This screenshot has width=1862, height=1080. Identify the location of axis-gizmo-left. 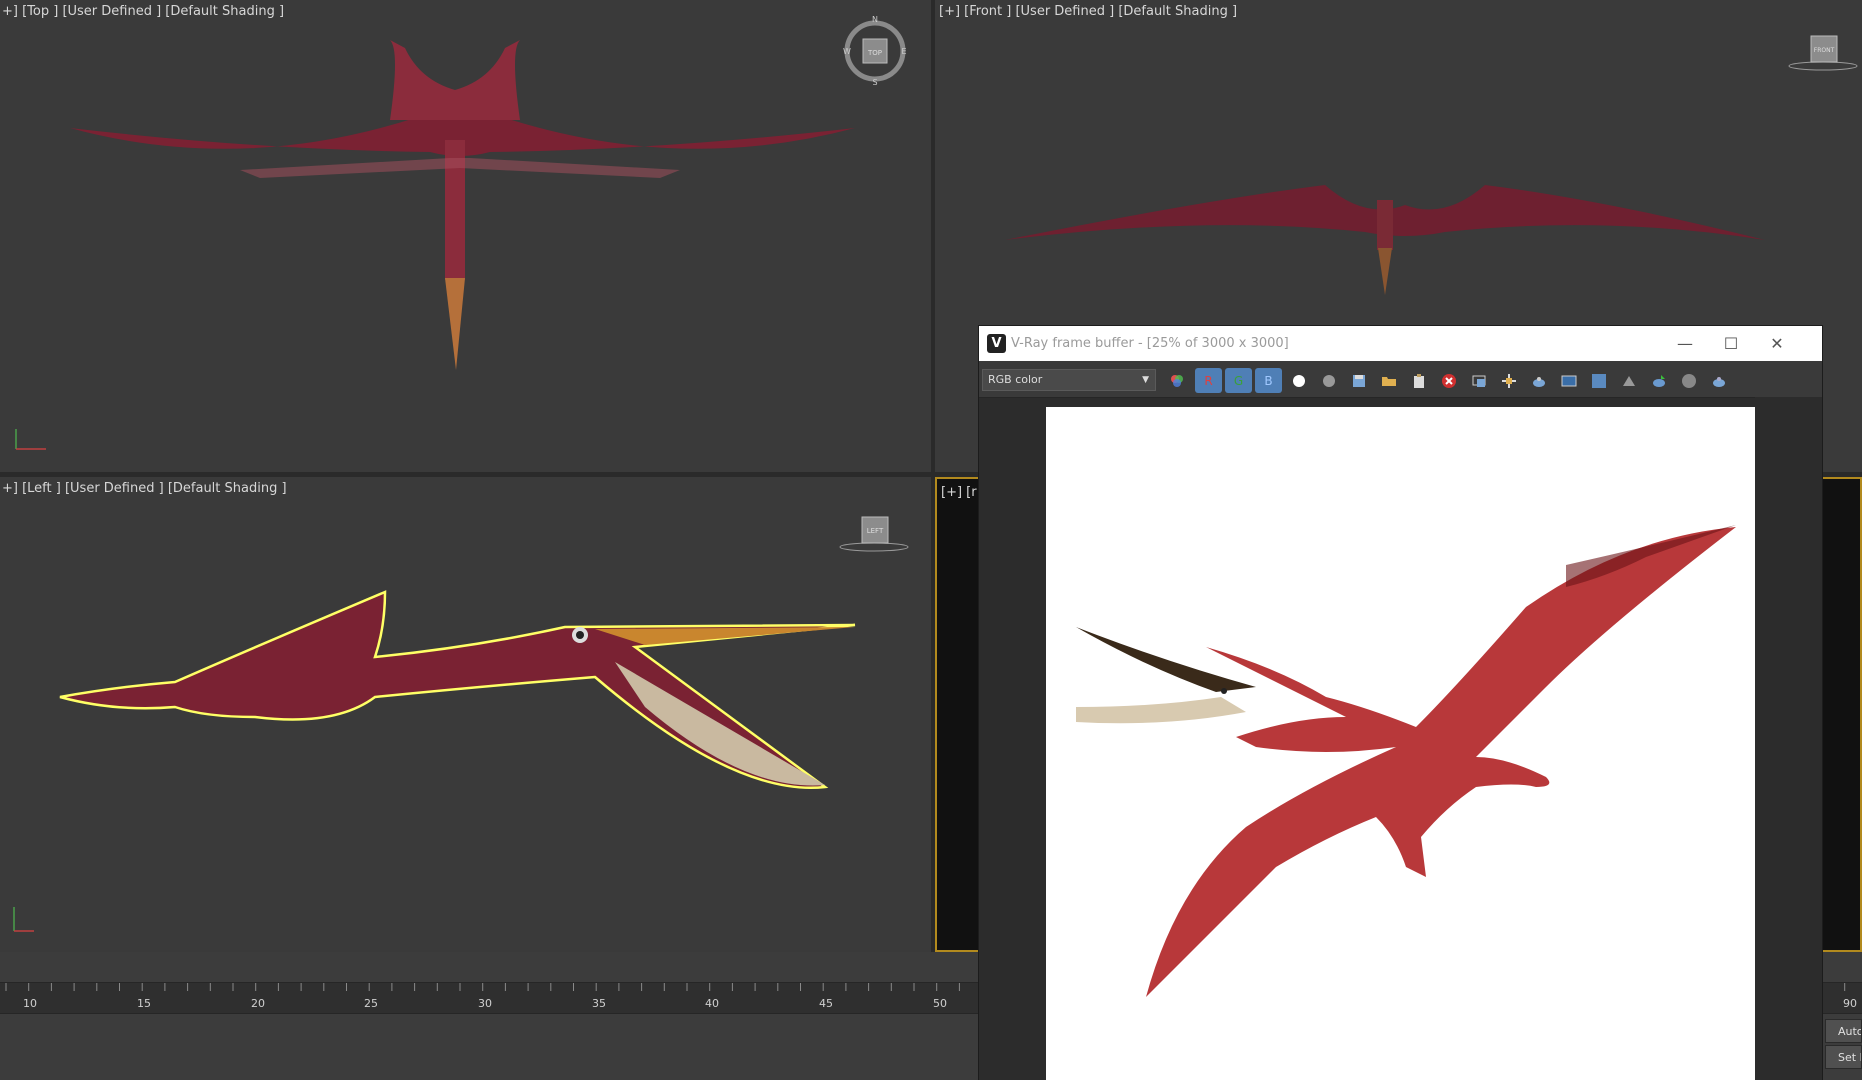
(23, 919).